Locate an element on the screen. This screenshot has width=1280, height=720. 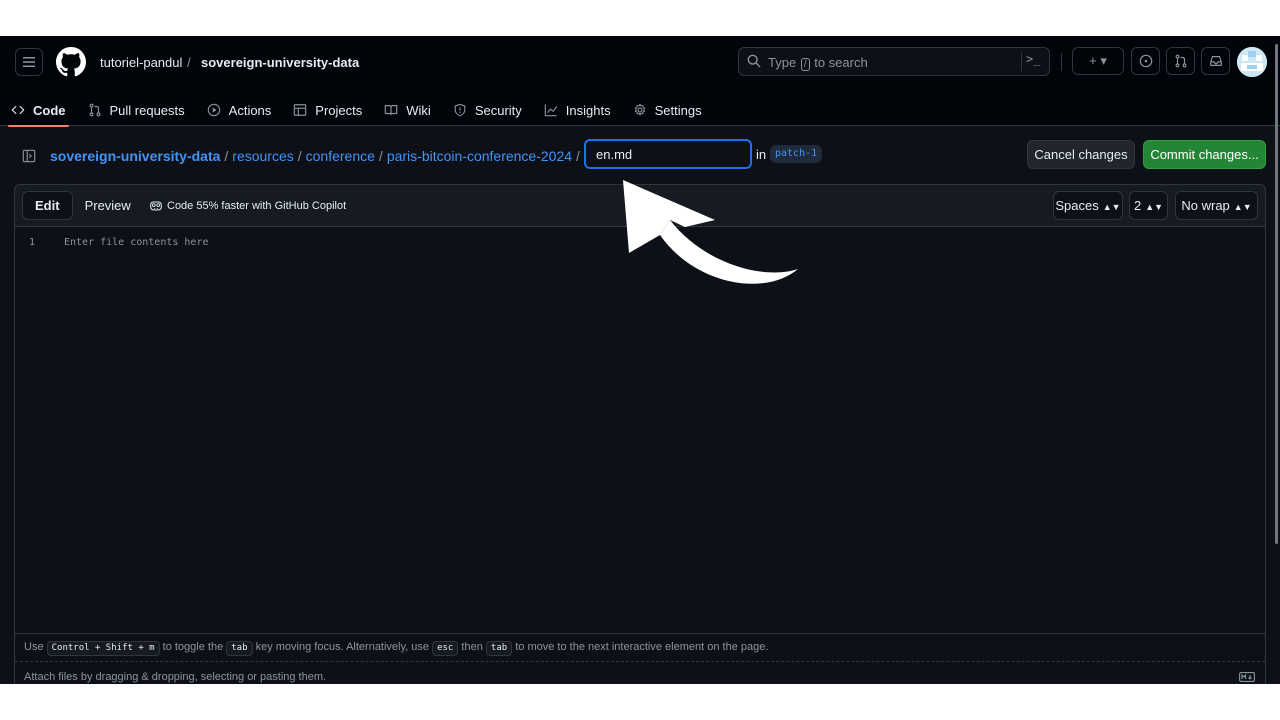
markdown-icon is located at coordinates (1247, 677).